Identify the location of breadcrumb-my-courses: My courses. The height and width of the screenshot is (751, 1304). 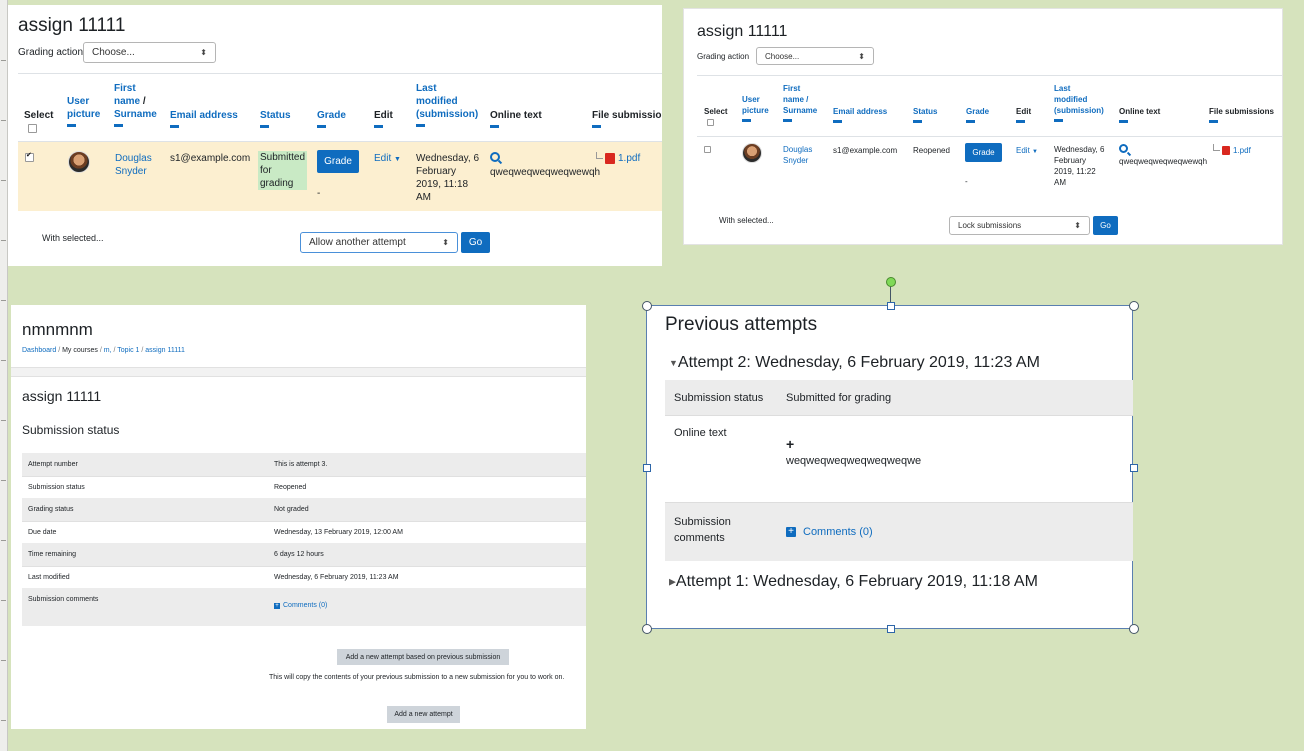
(80, 350).